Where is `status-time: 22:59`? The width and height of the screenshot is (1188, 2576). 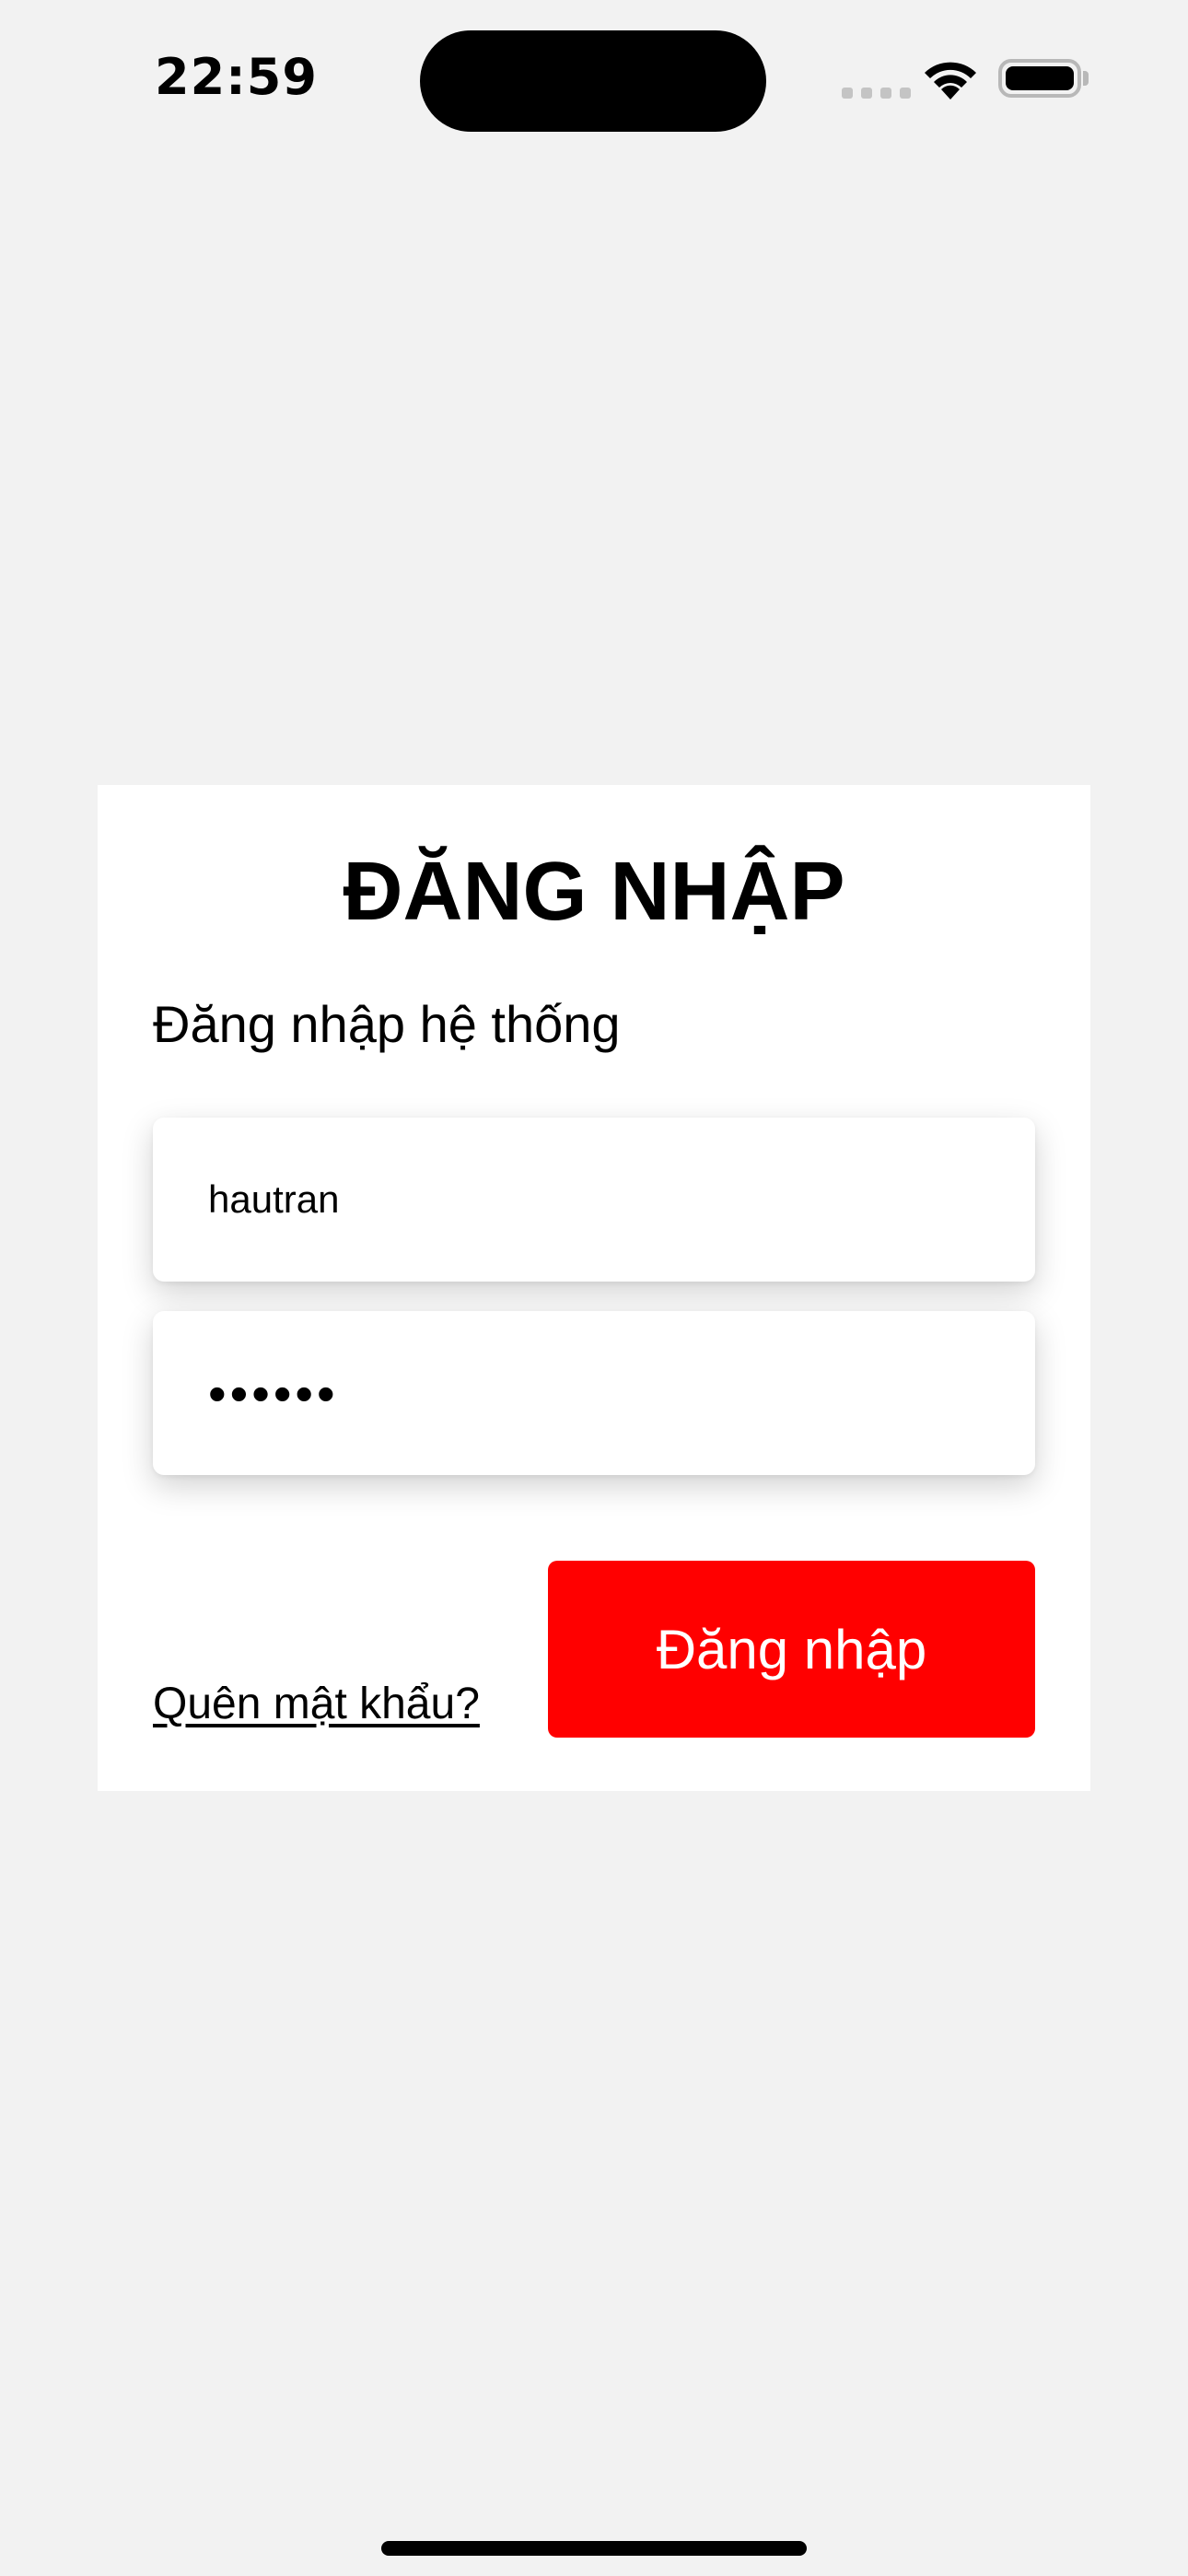
status-time: 22:59 is located at coordinates (236, 77).